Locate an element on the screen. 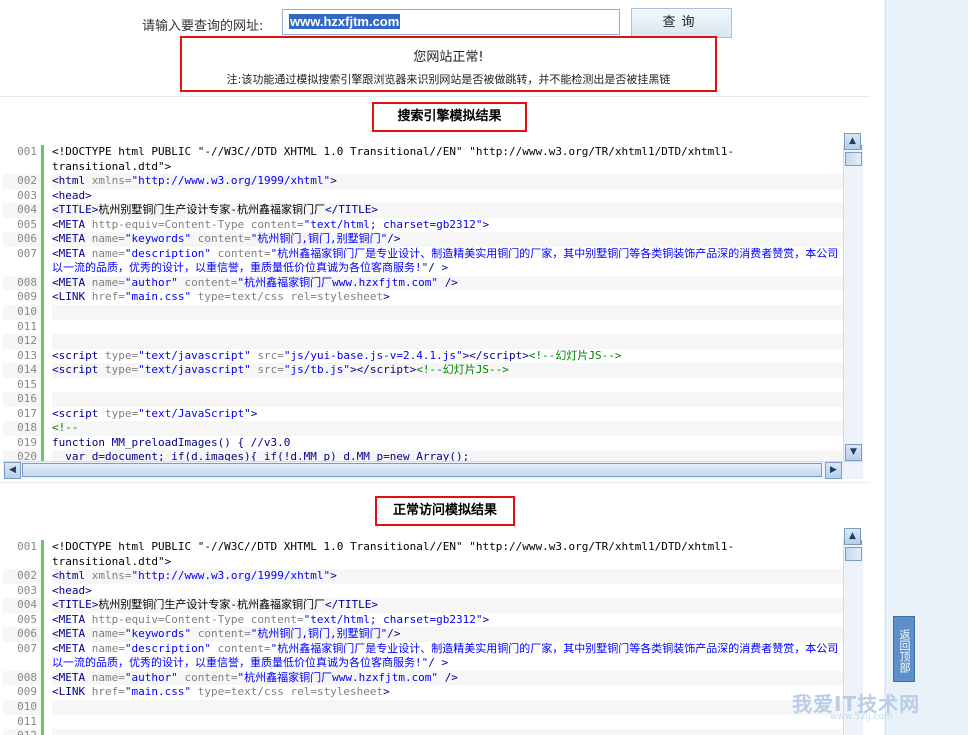  line-number: 018 is located at coordinates (22, 428).